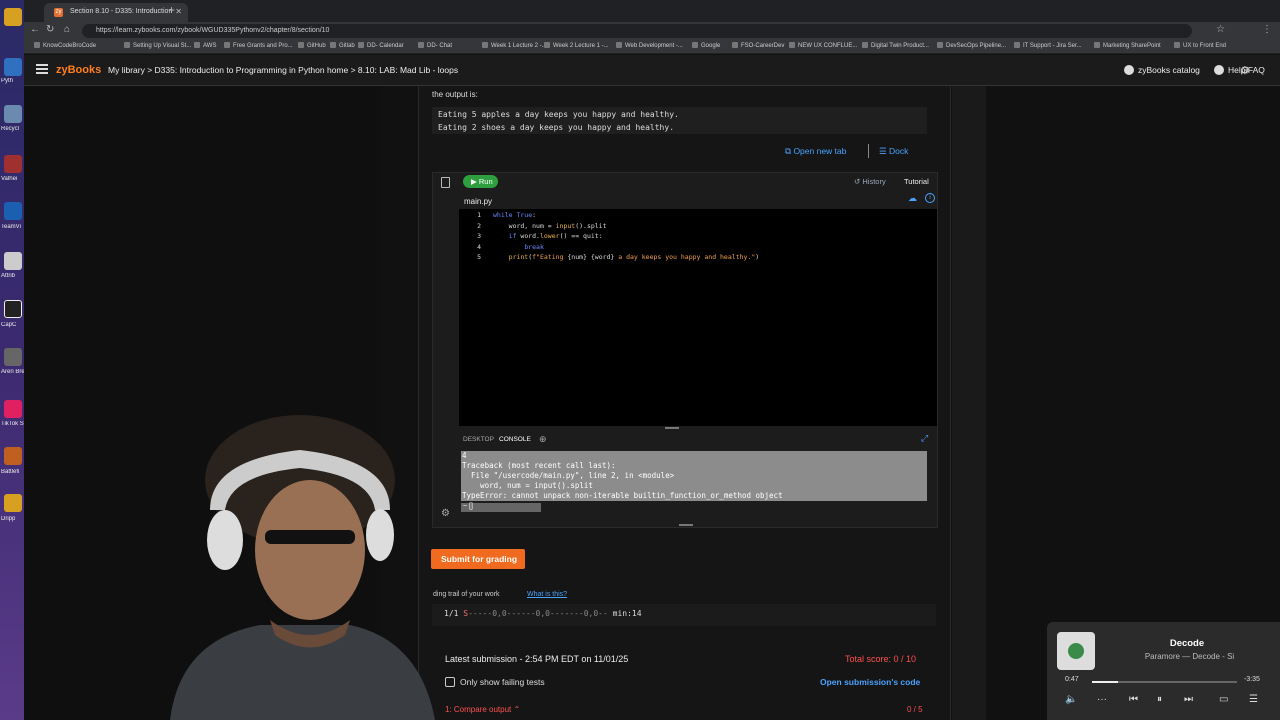  Describe the element at coordinates (9, 325) in the screenshot. I see `desktop-label: CapC` at that location.